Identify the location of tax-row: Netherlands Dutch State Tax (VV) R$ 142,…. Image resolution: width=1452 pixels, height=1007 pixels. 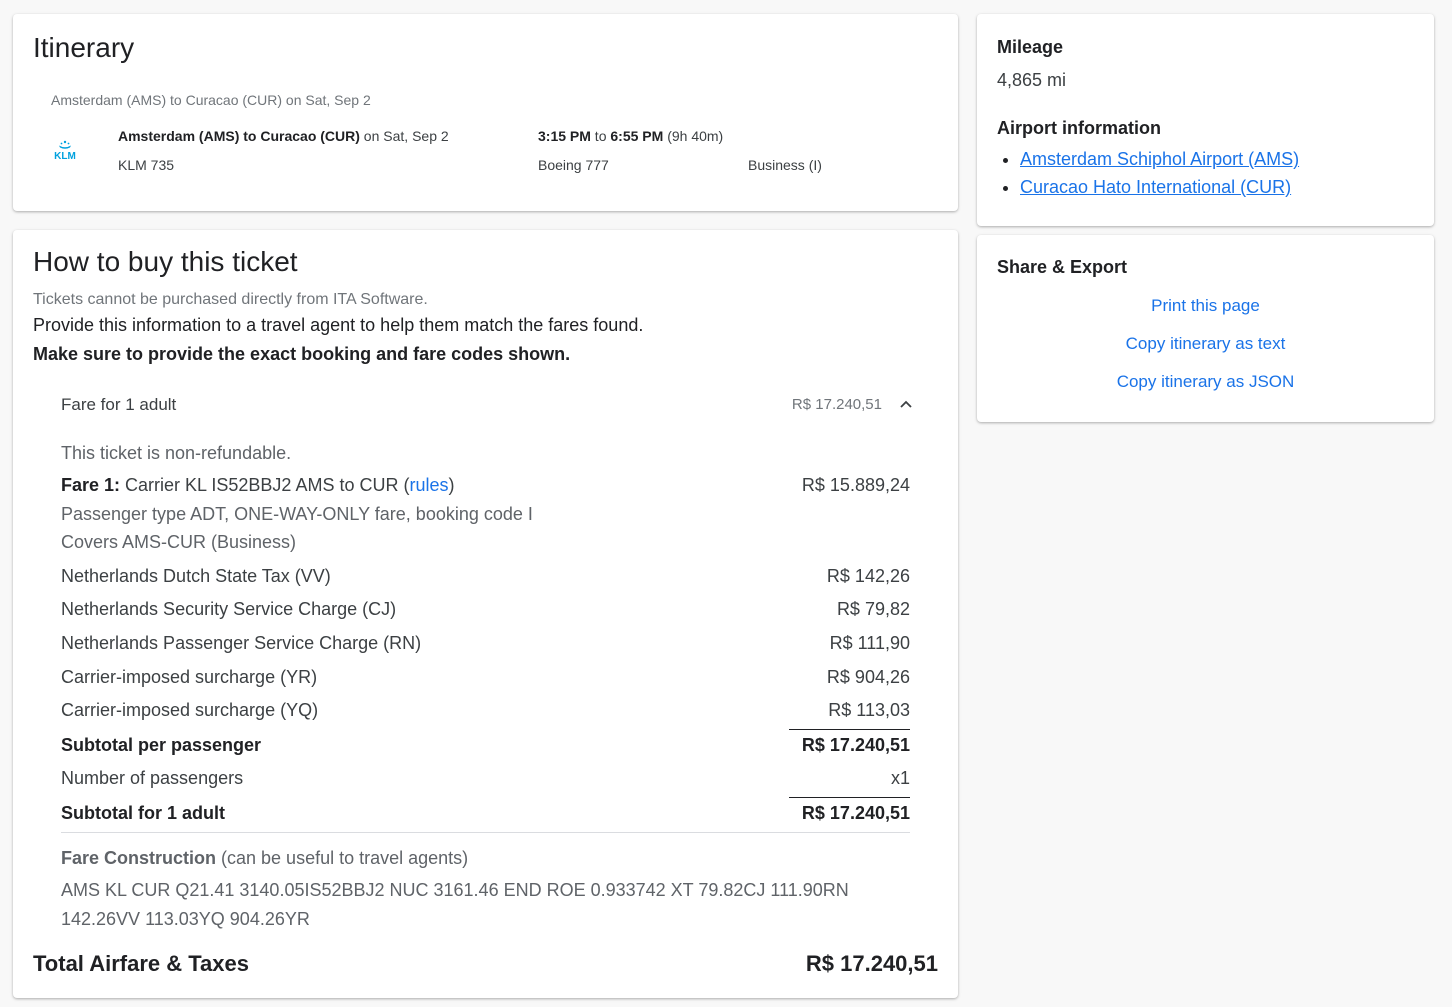
(485, 576).